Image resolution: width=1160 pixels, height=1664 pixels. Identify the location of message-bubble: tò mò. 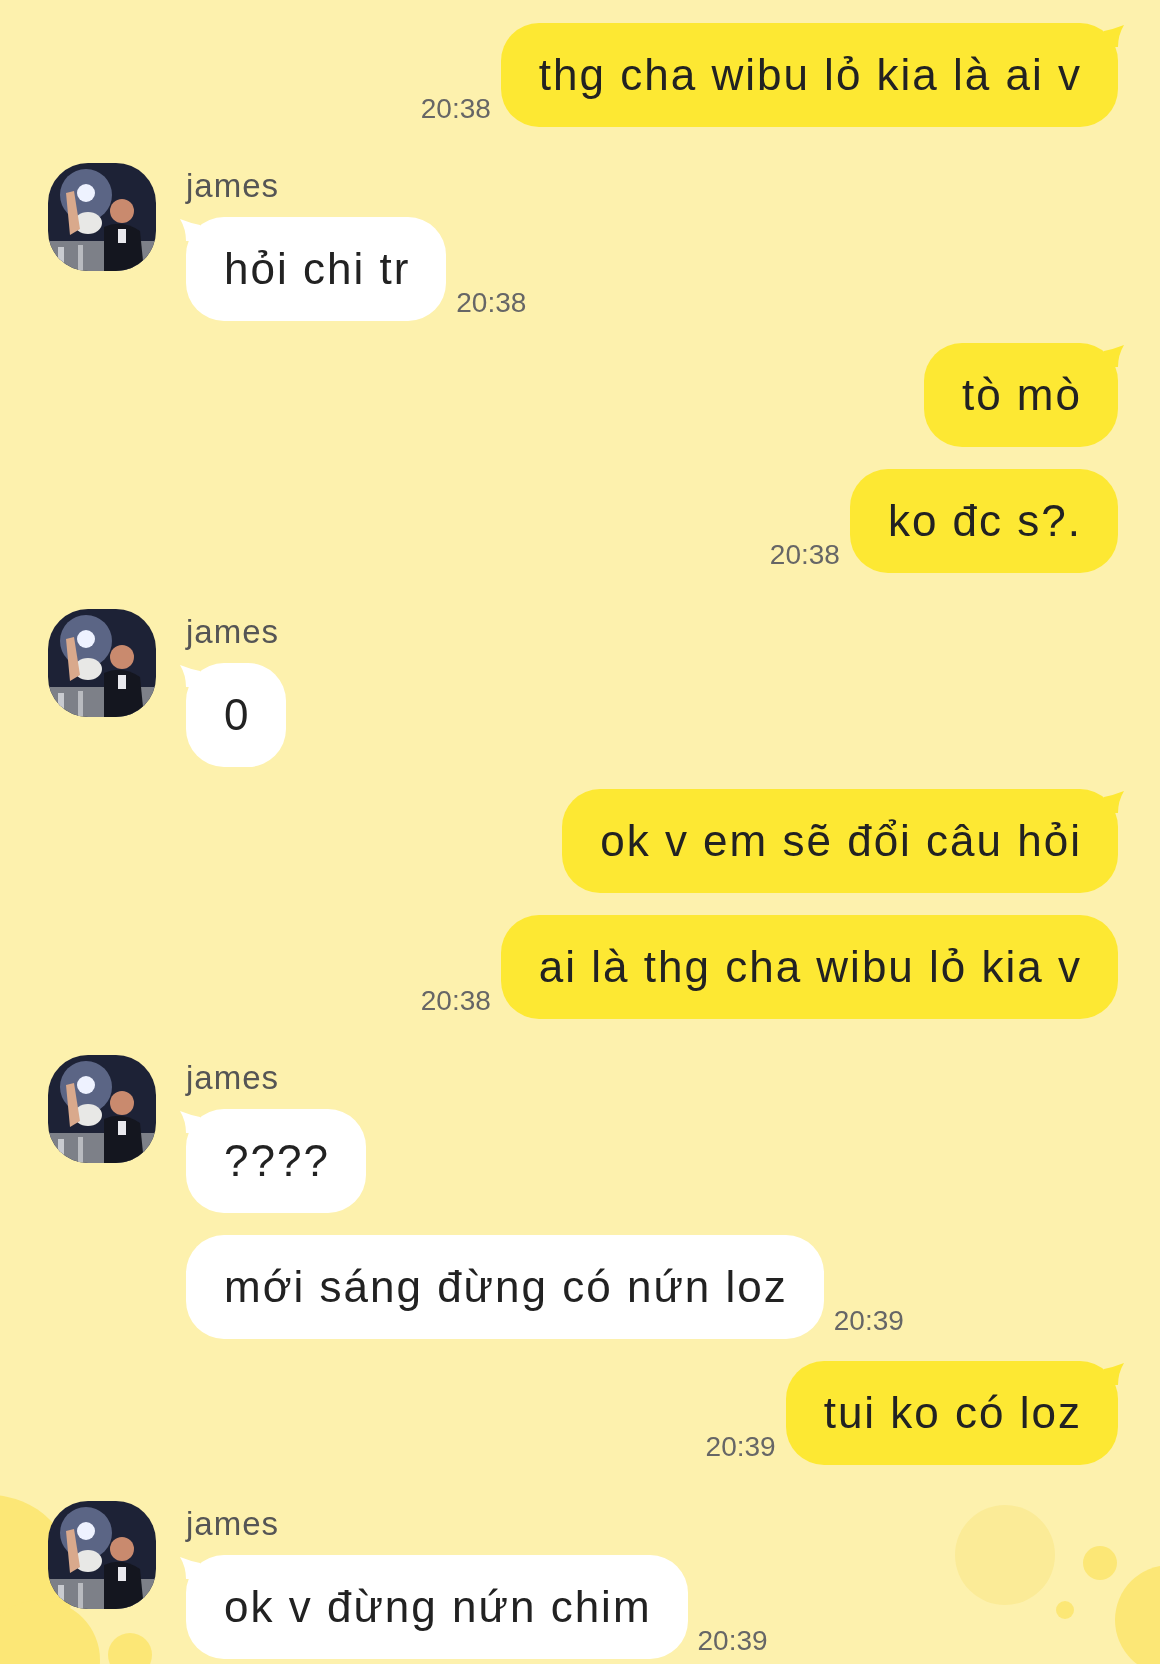
(1020, 395).